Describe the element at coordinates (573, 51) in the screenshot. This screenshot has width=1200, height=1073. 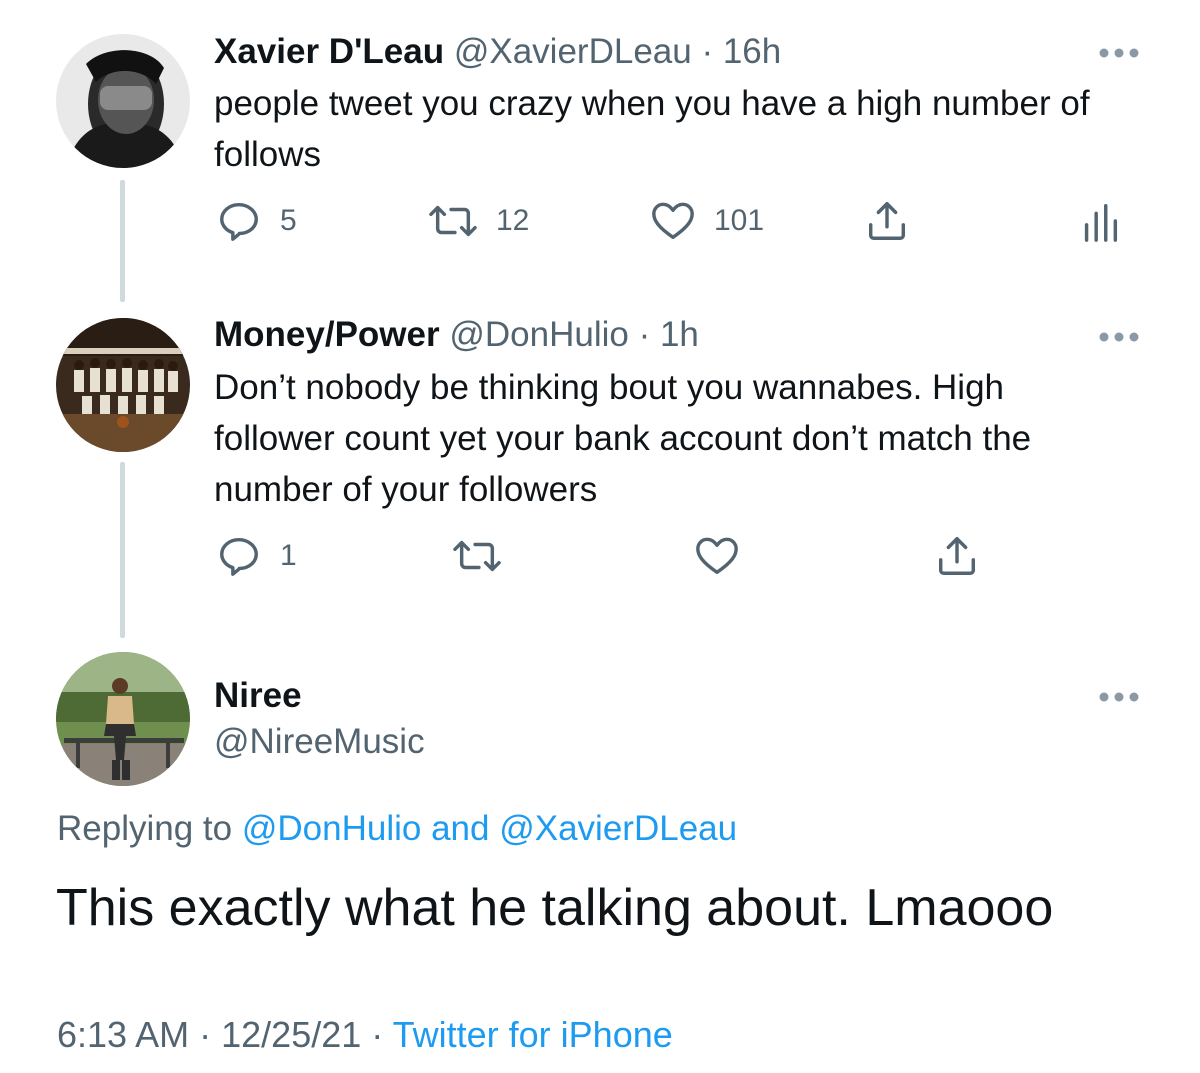
I see `user-handle: @XavierDLeau` at that location.